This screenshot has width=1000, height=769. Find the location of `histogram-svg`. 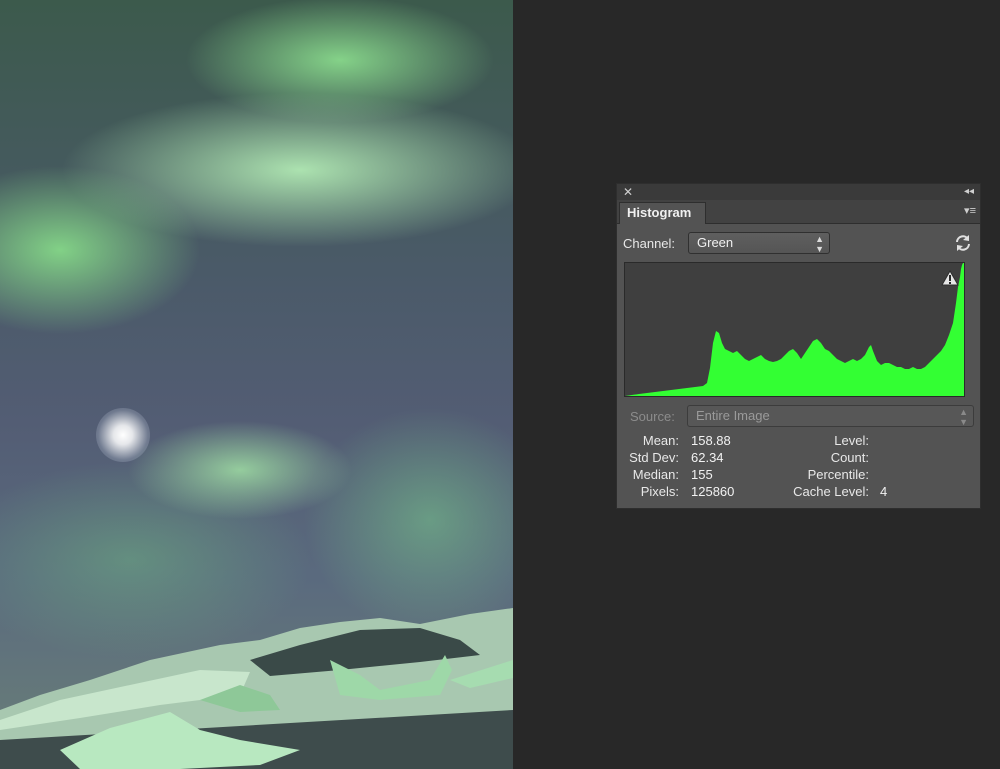

histogram-svg is located at coordinates (794, 329).